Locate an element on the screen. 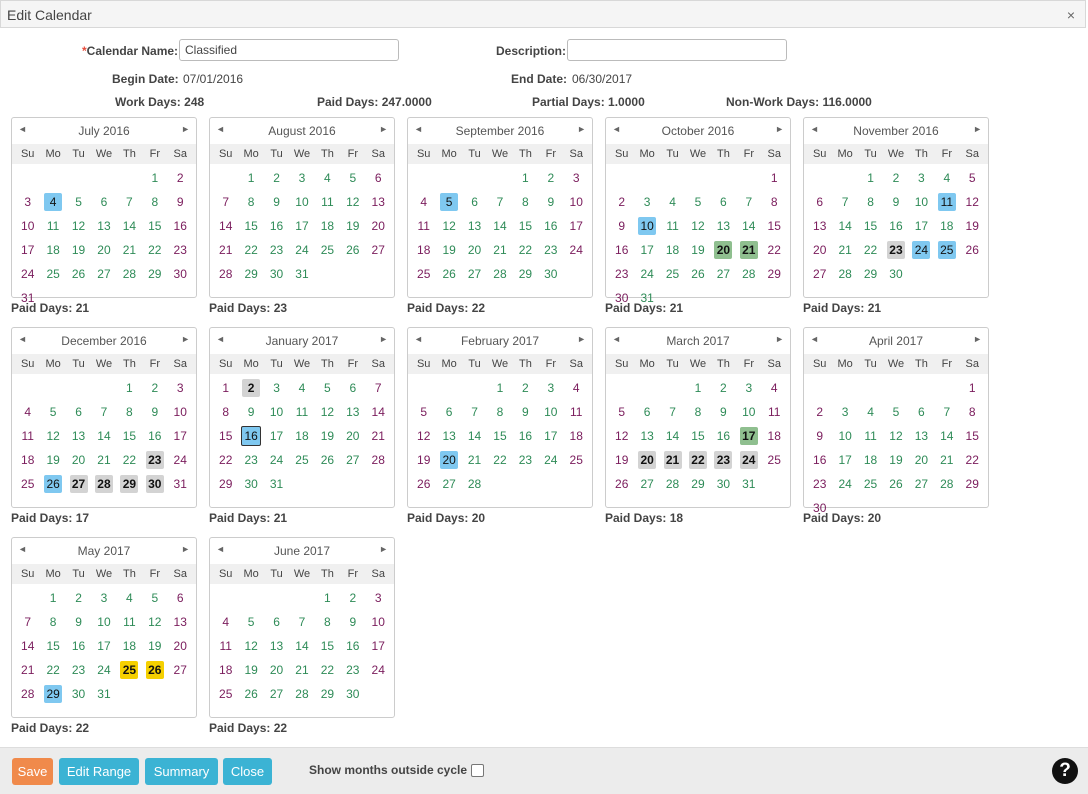 The width and height of the screenshot is (1088, 794). day-cell: 17 is located at coordinates (277, 436).